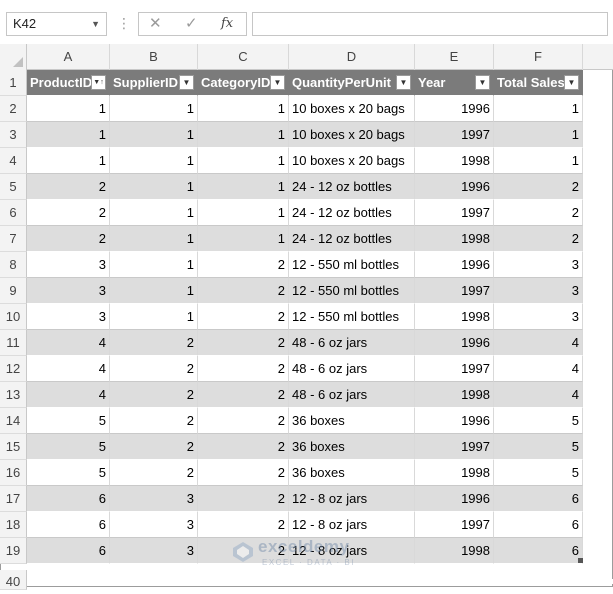 Image resolution: width=613 pixels, height=594 pixels. What do you see at coordinates (454, 83) in the screenshot?
I see `table-header-cell: Year ▼` at bounding box center [454, 83].